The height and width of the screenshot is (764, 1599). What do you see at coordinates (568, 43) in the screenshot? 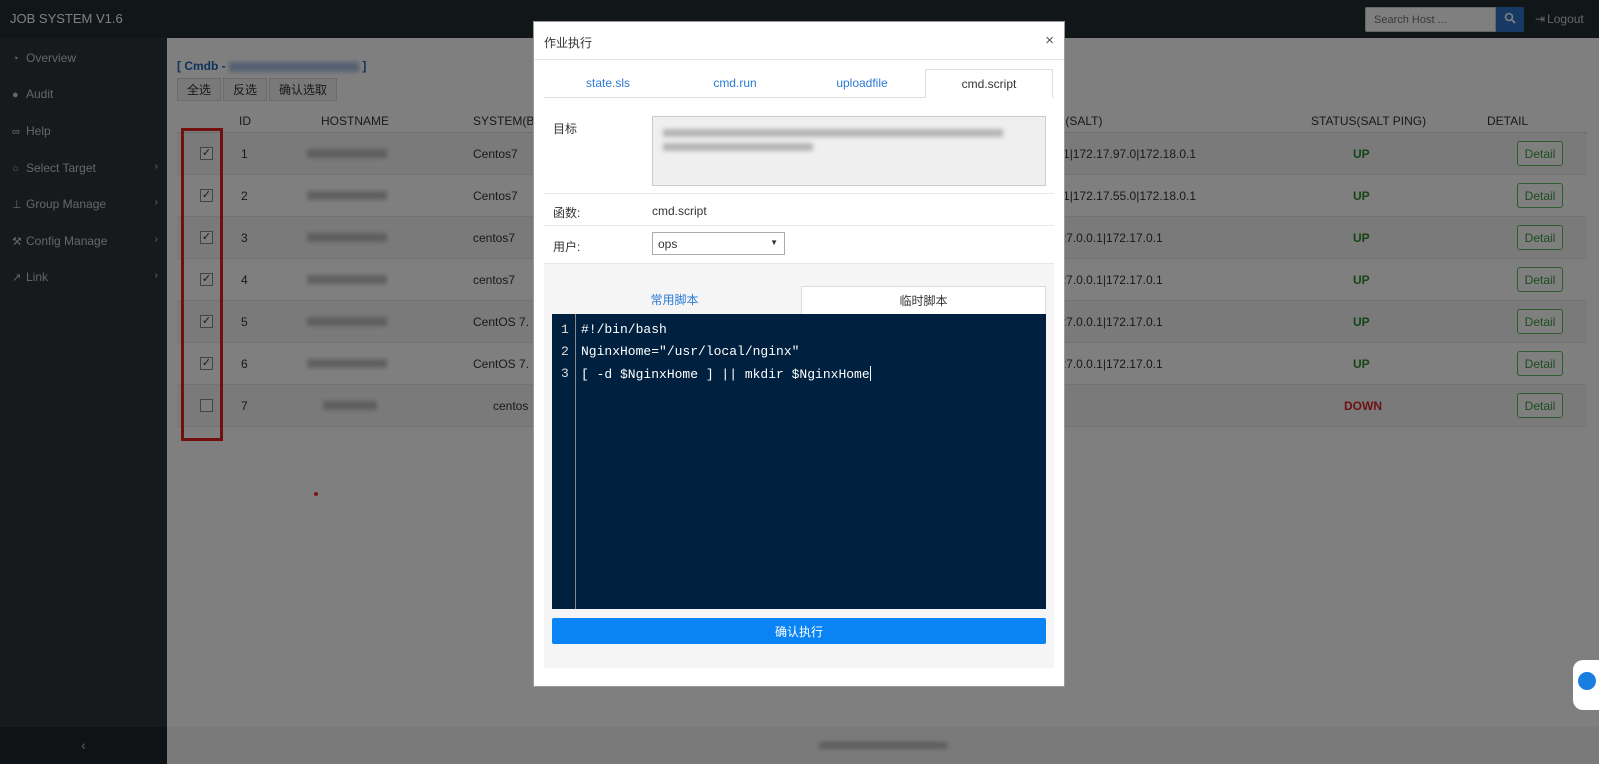
I see `dialog-title: 作业执行` at bounding box center [568, 43].